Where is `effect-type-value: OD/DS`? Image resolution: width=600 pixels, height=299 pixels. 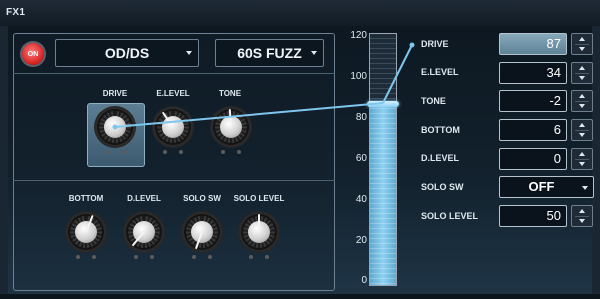
effect-type-value: OD/DS is located at coordinates (127, 53).